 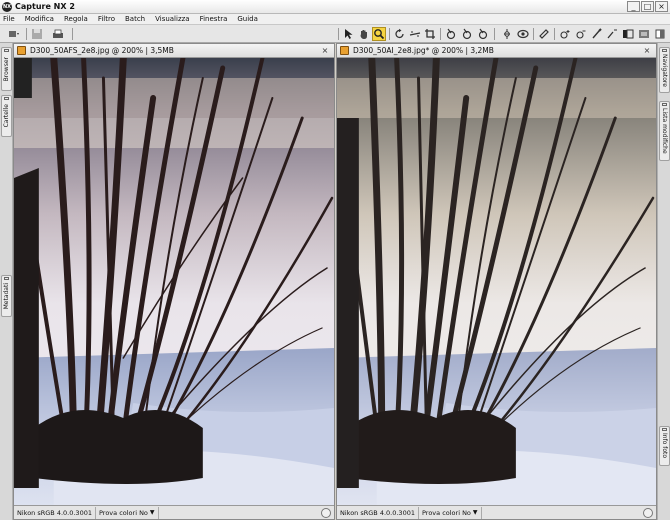 I want to click on tab-metadati: Metadati, so click(x=6, y=296).